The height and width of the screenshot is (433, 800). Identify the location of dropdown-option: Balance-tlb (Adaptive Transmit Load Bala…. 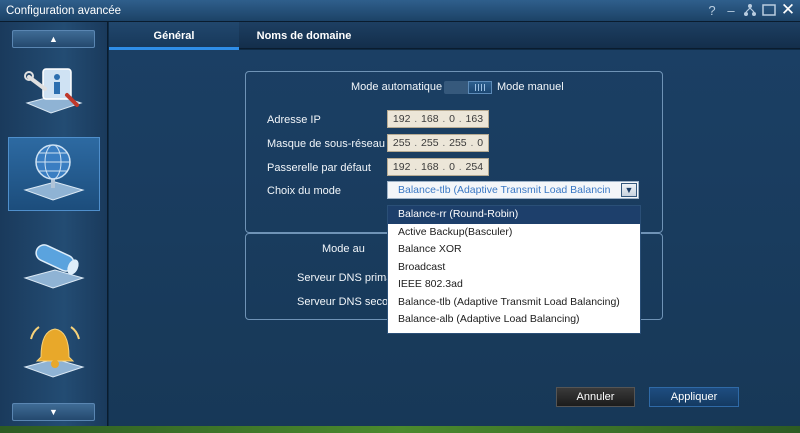
(514, 303).